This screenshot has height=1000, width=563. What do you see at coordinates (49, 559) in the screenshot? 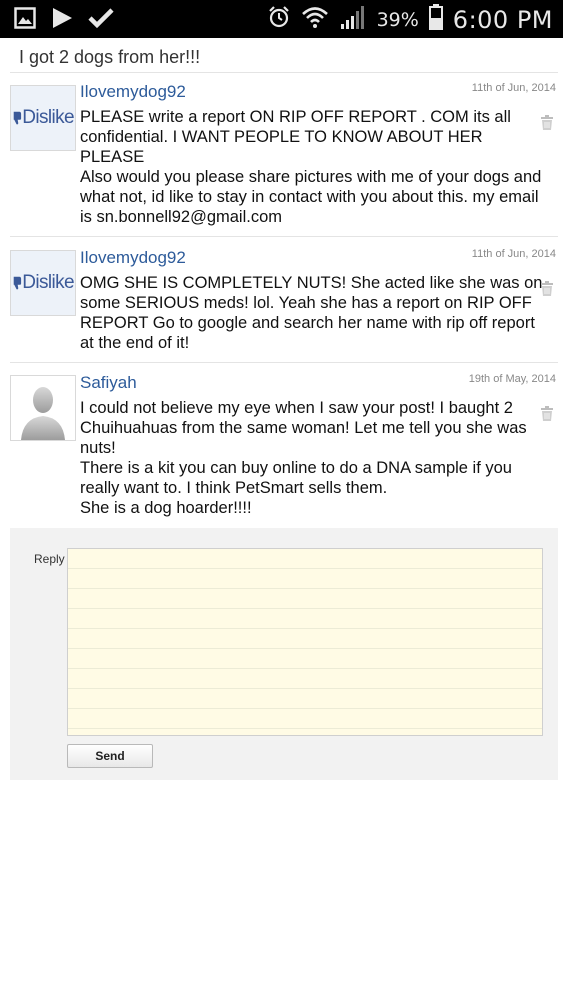
I see `reply-label: Reply` at bounding box center [49, 559].